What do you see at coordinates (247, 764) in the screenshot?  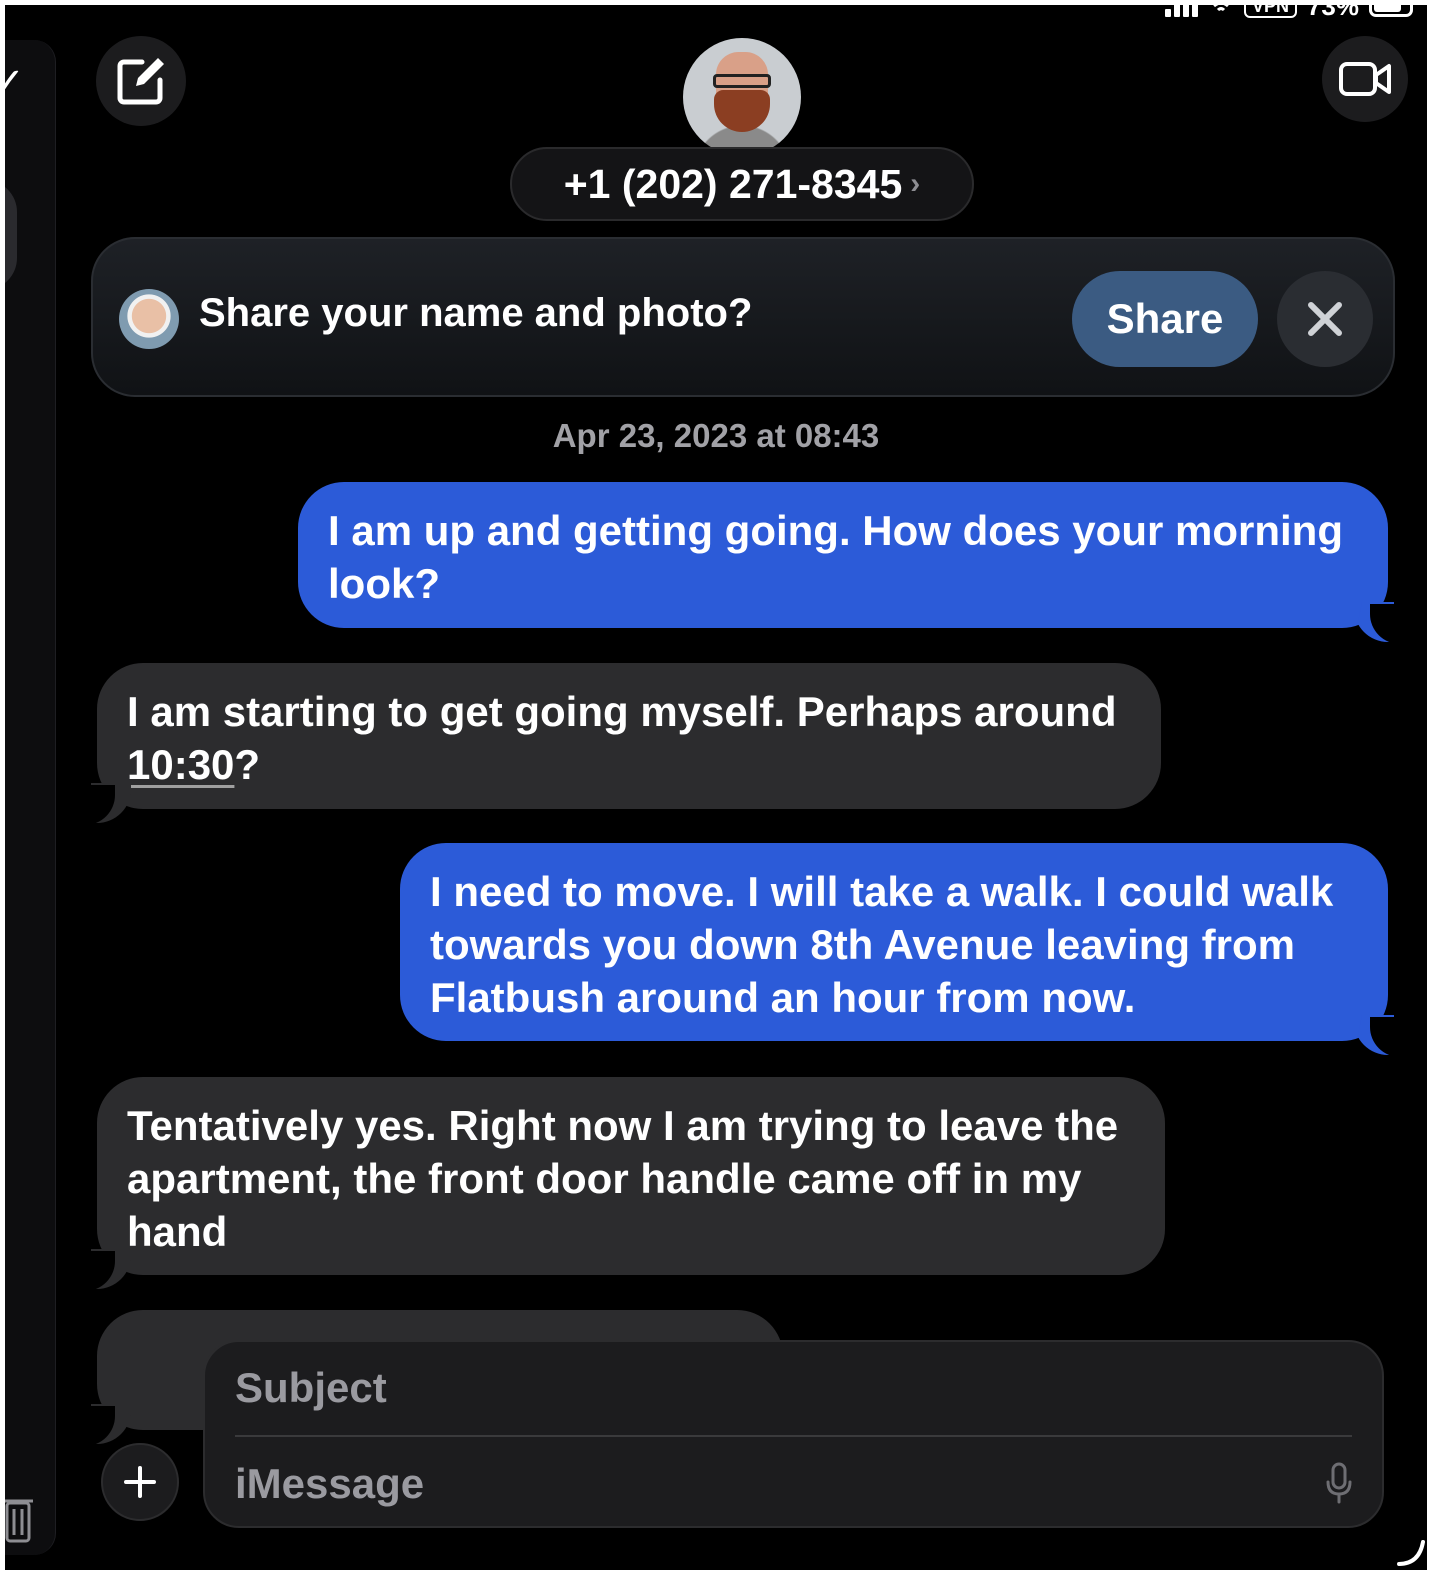 I see `message-text-end: ?` at bounding box center [247, 764].